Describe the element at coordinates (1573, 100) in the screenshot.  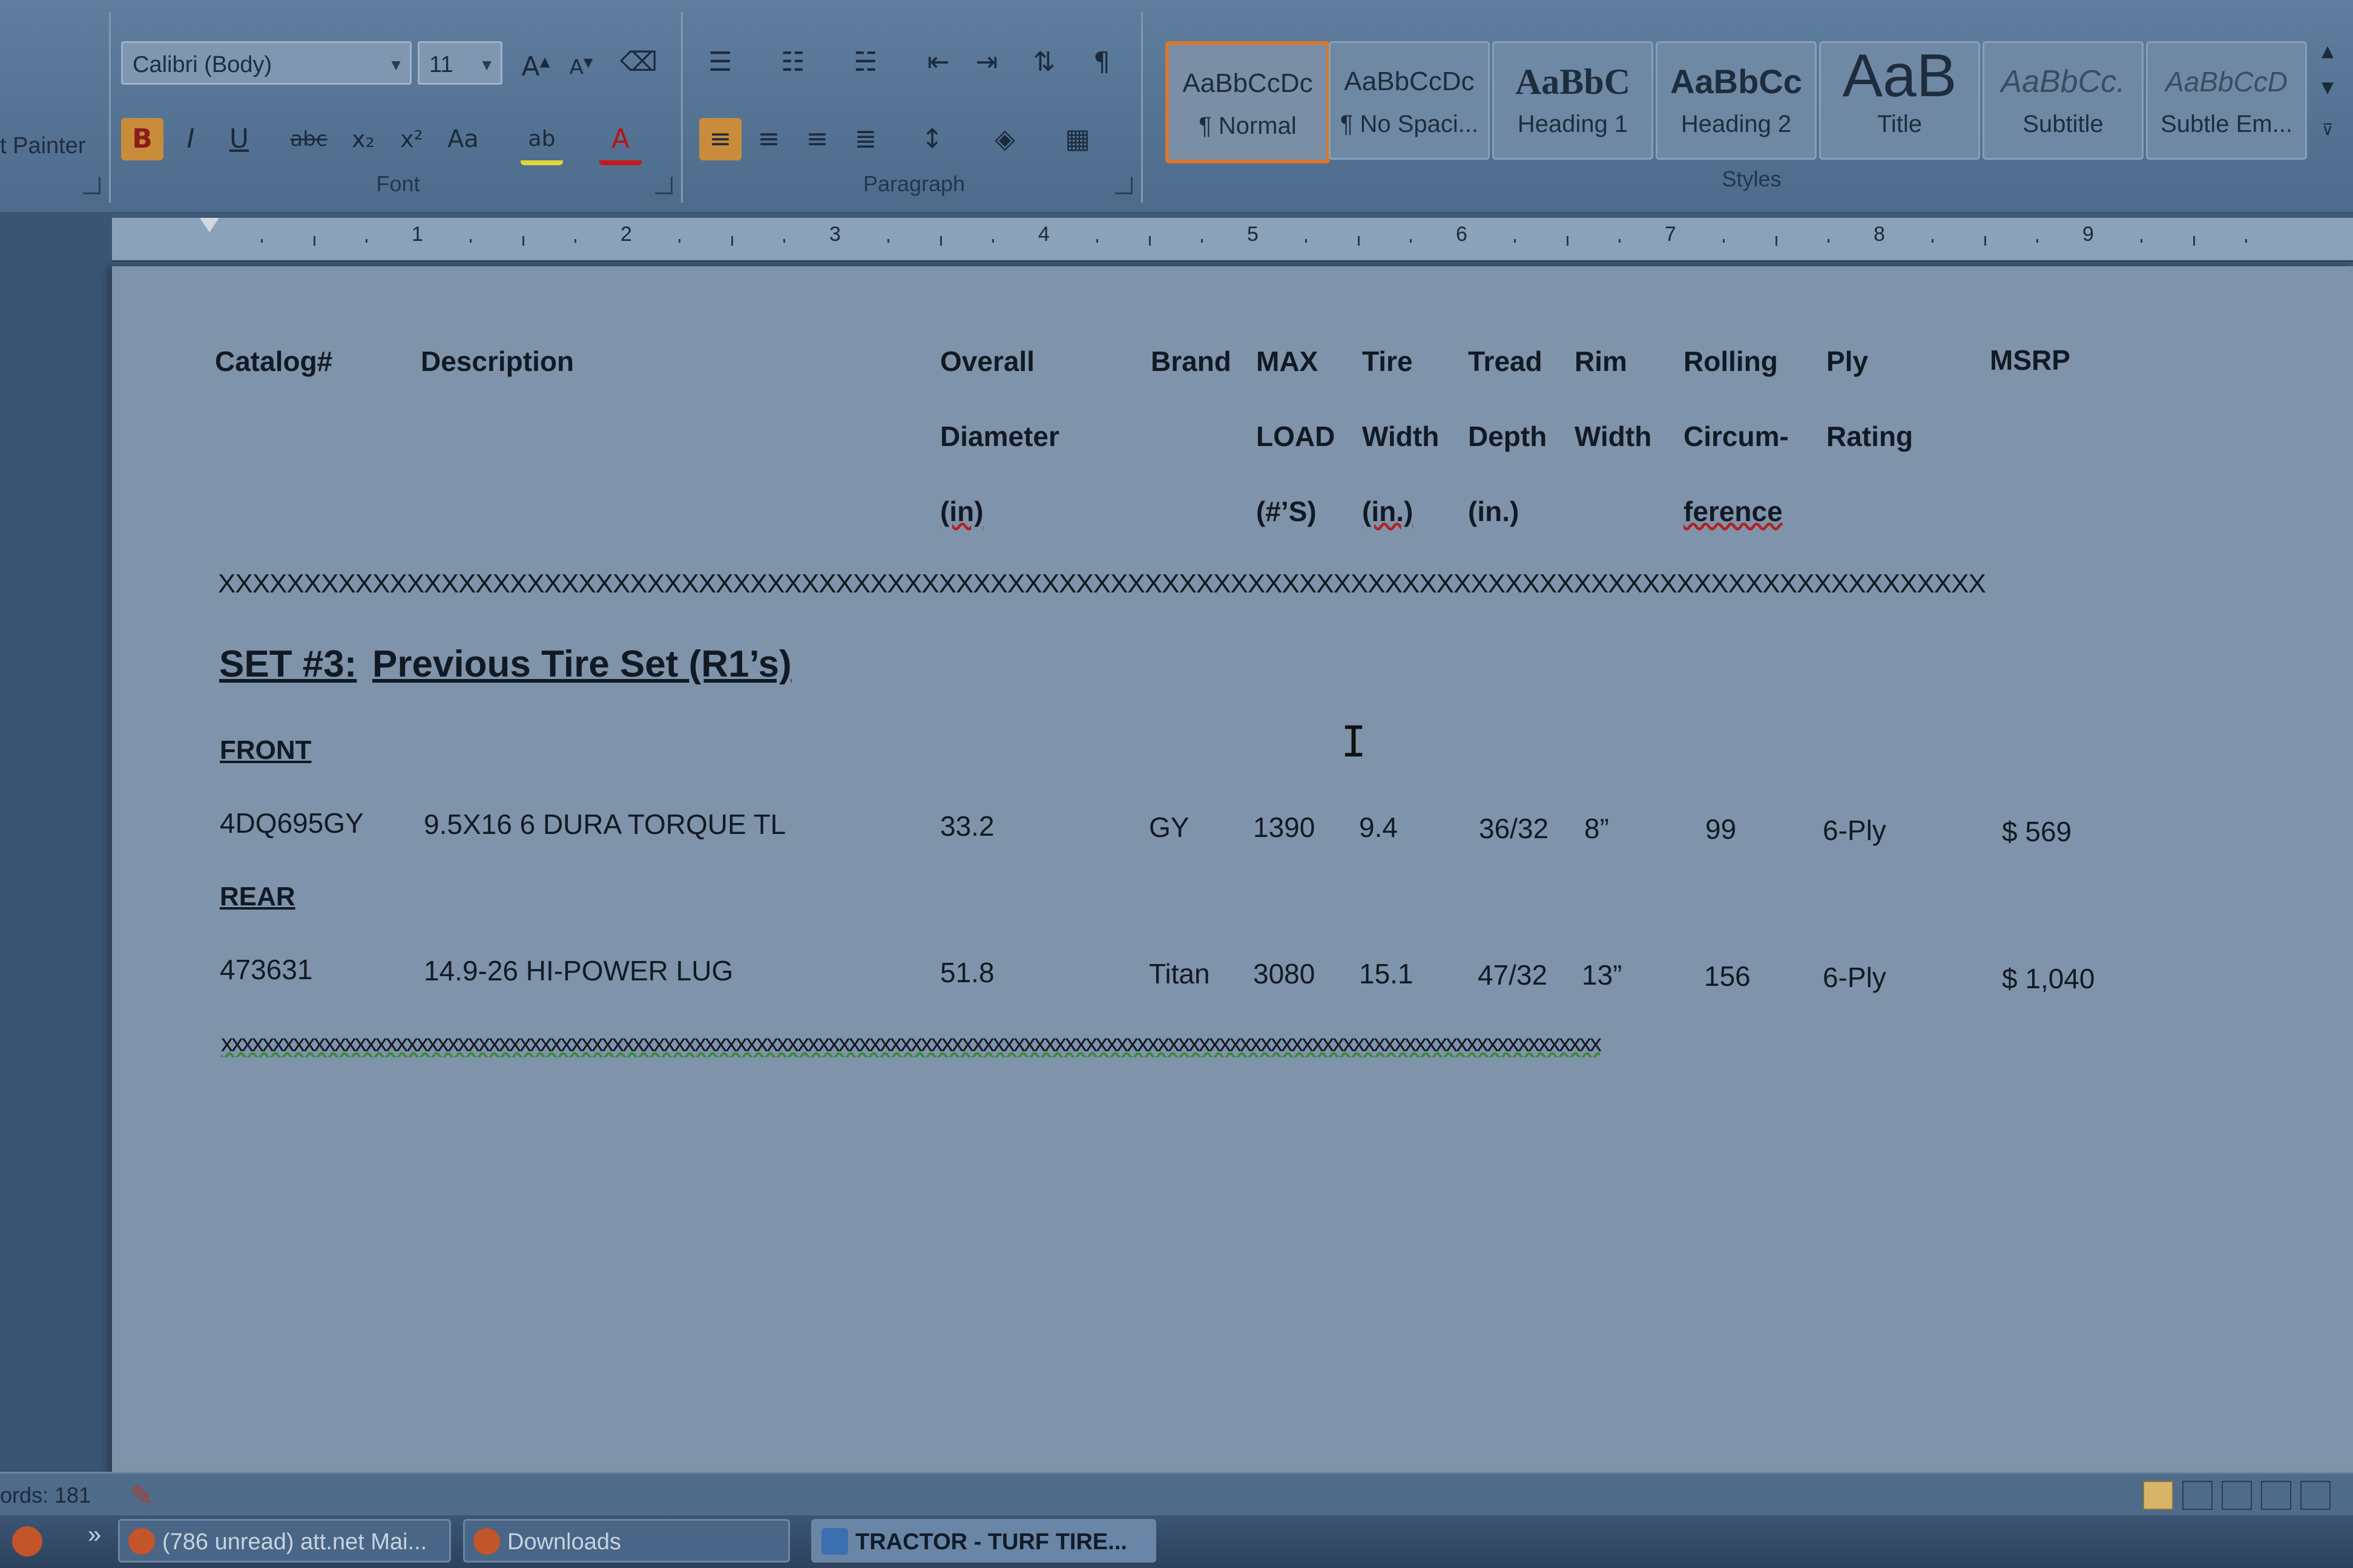
I see `style-heading-1: AaBbC Heading 1` at that location.